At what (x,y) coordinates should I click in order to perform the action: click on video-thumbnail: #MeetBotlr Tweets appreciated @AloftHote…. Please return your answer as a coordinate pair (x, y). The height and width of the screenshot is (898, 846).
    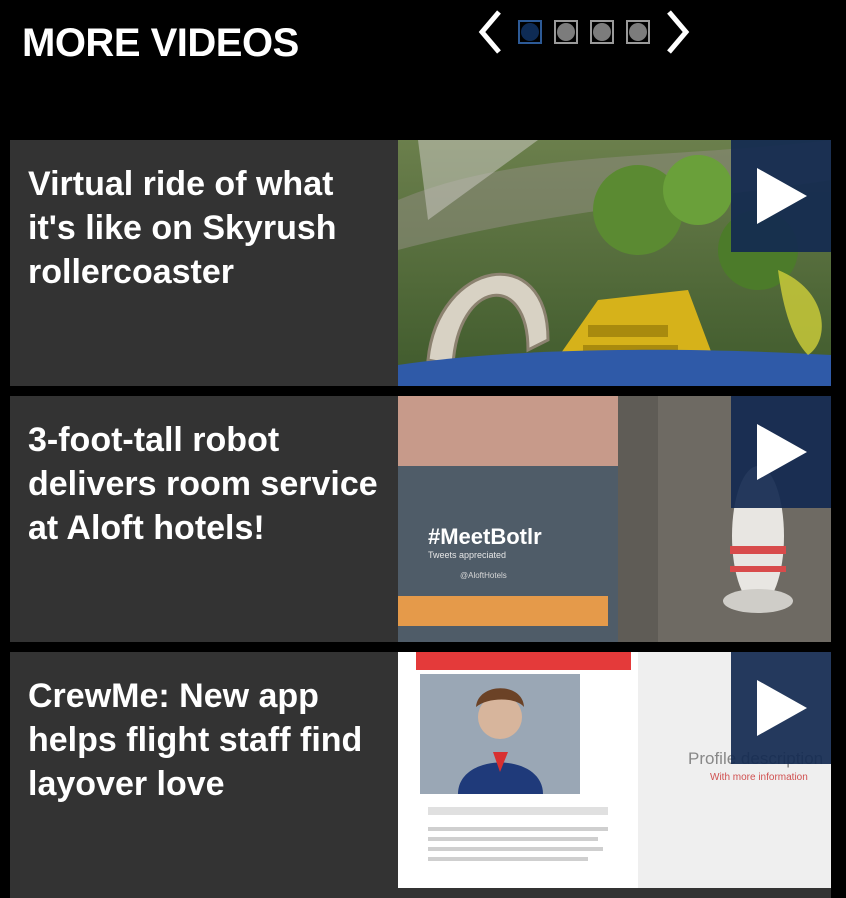
    Looking at the image, I should click on (614, 519).